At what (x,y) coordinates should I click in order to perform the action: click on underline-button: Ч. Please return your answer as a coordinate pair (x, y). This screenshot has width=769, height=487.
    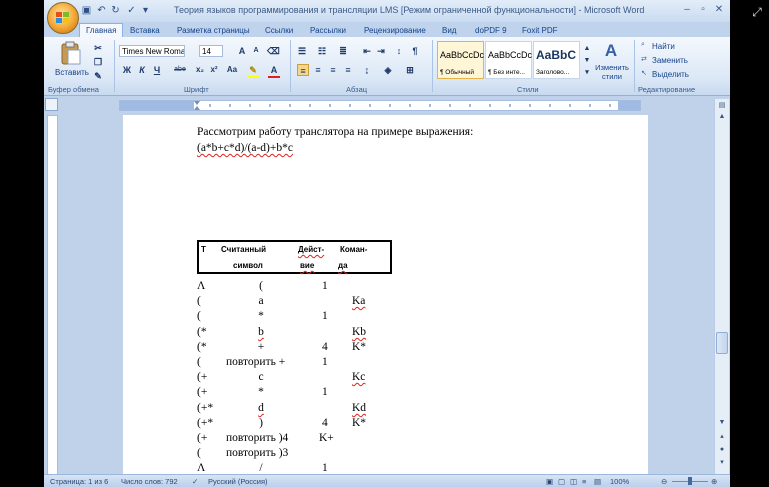
    Looking at the image, I should click on (157, 70).